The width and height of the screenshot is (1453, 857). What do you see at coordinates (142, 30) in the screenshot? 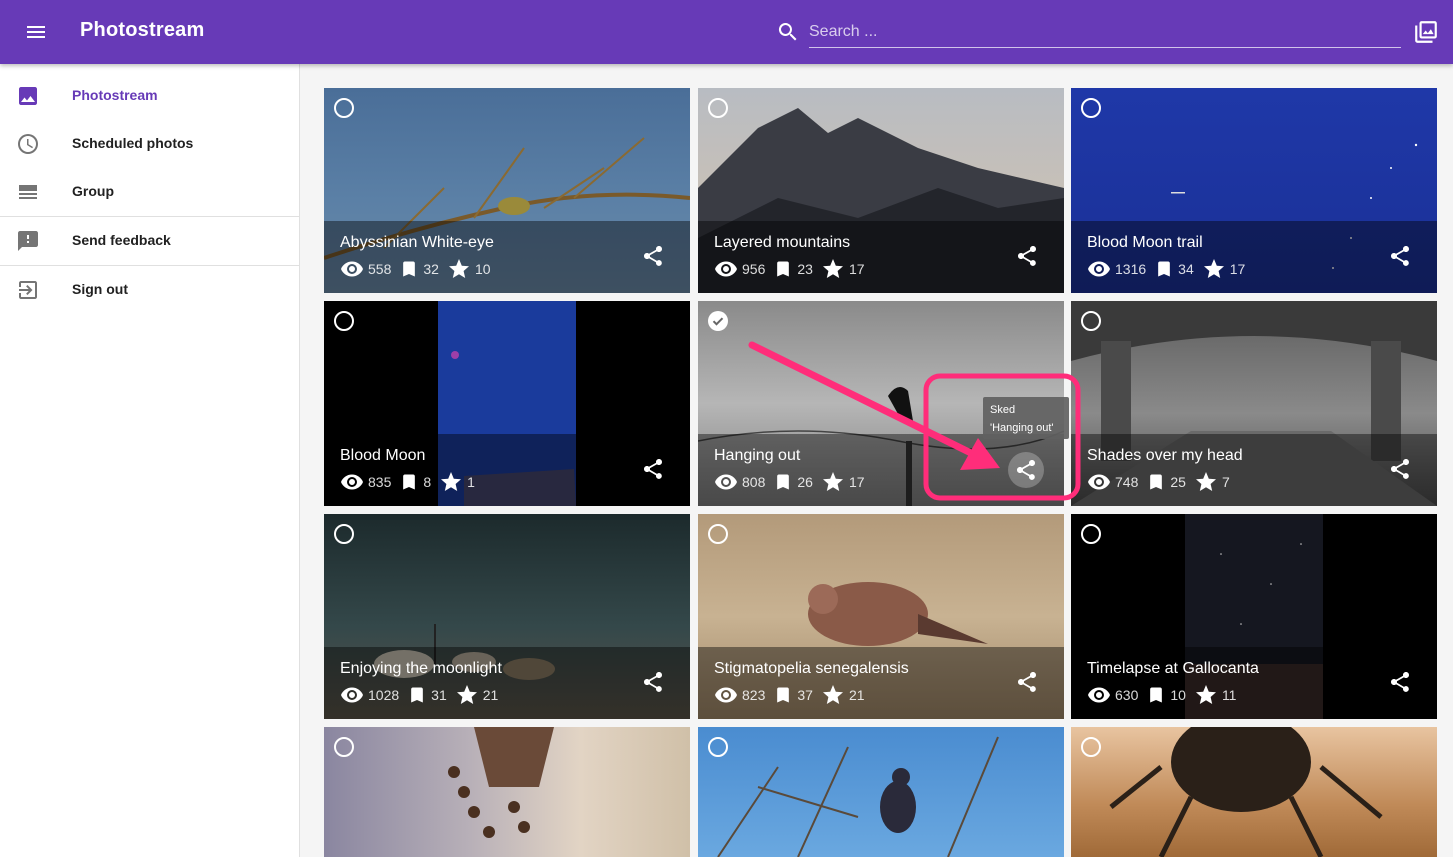
I see `app-title: Photostream` at bounding box center [142, 30].